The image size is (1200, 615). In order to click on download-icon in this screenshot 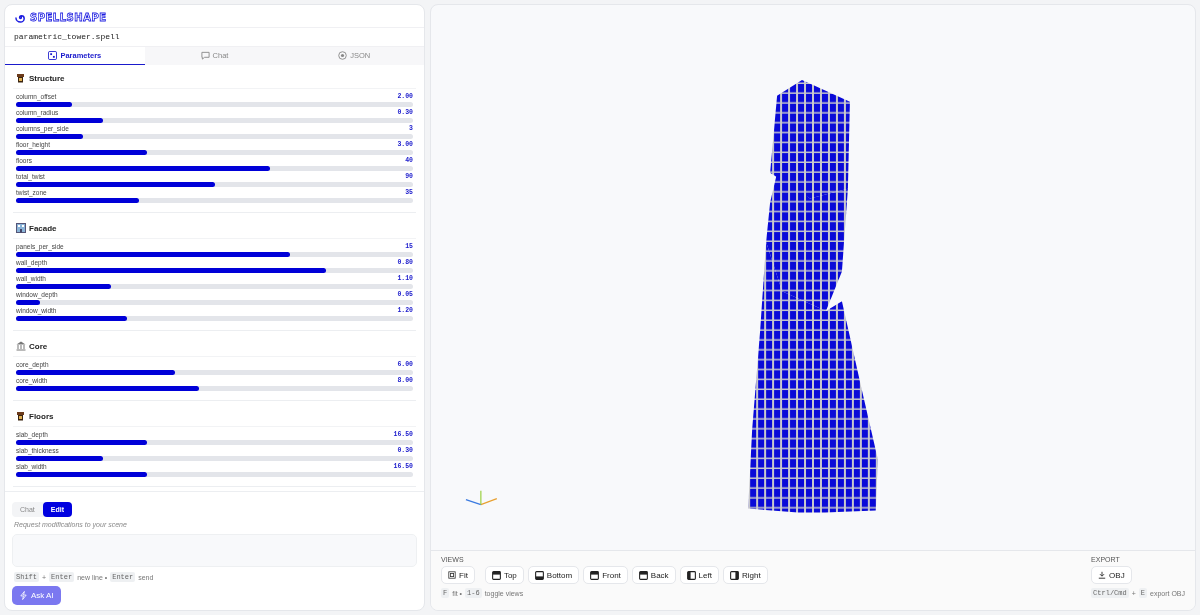, I will do `click(1102, 575)`.